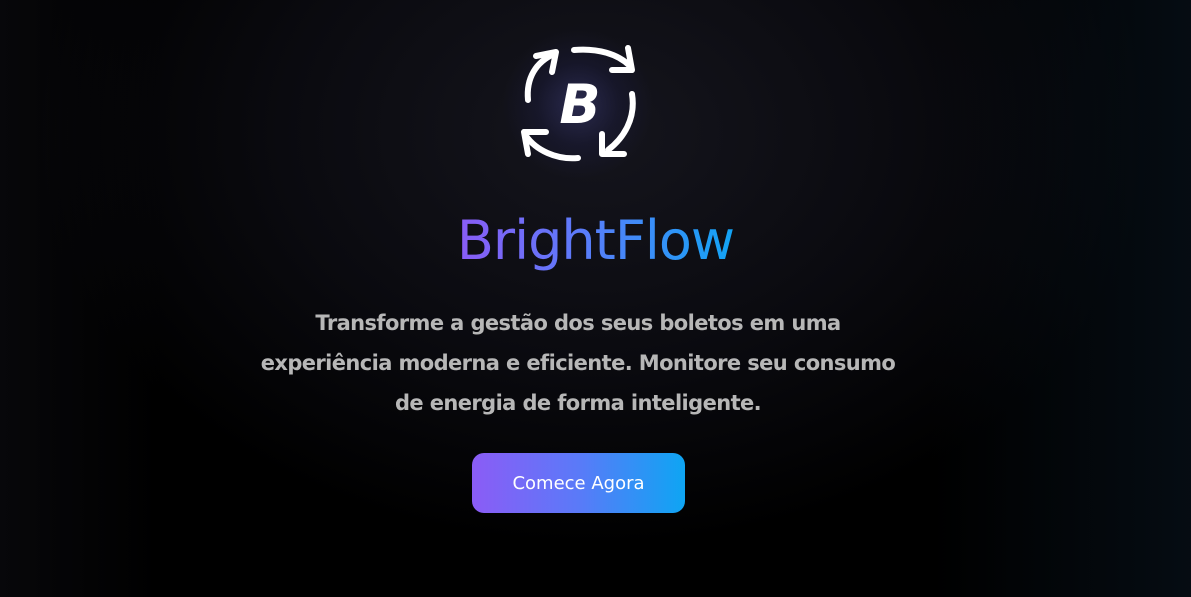 The width and height of the screenshot is (1191, 597). What do you see at coordinates (578, 483) in the screenshot?
I see `get-started-button: Comece Agora` at bounding box center [578, 483].